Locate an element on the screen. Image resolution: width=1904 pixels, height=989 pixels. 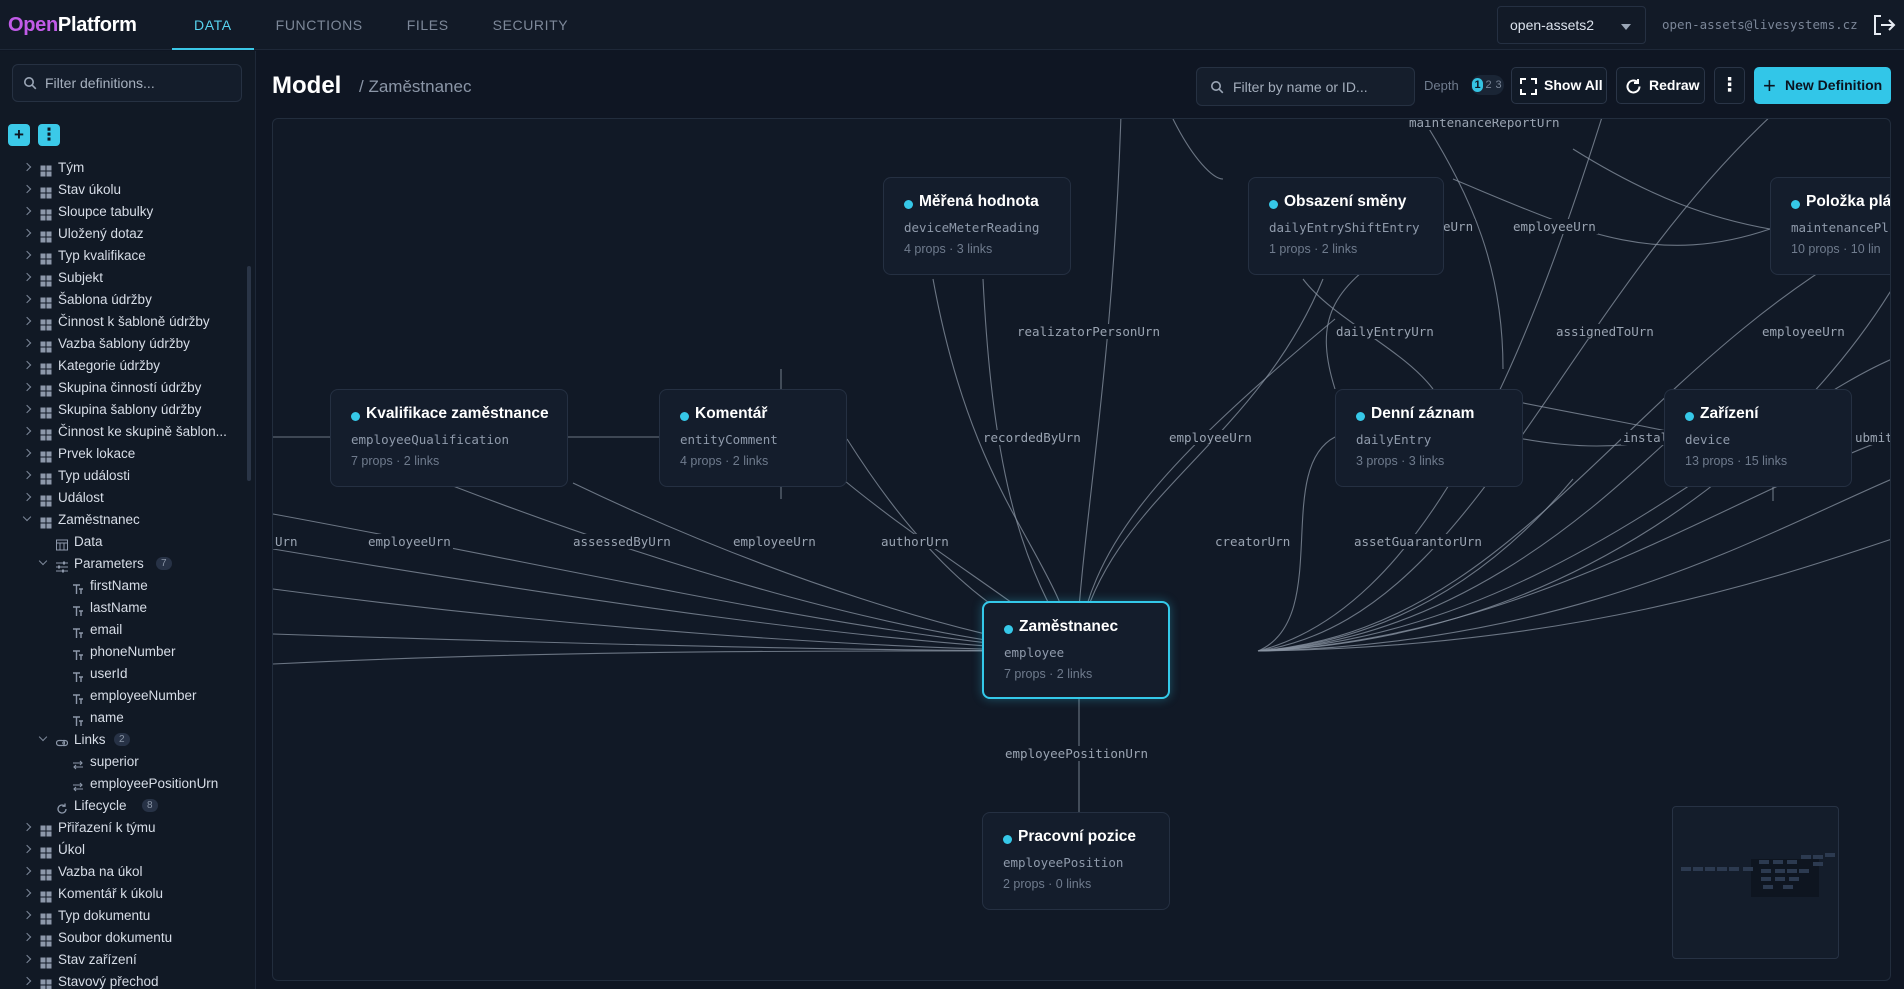
tree-item-link: superior is located at coordinates (123, 762).